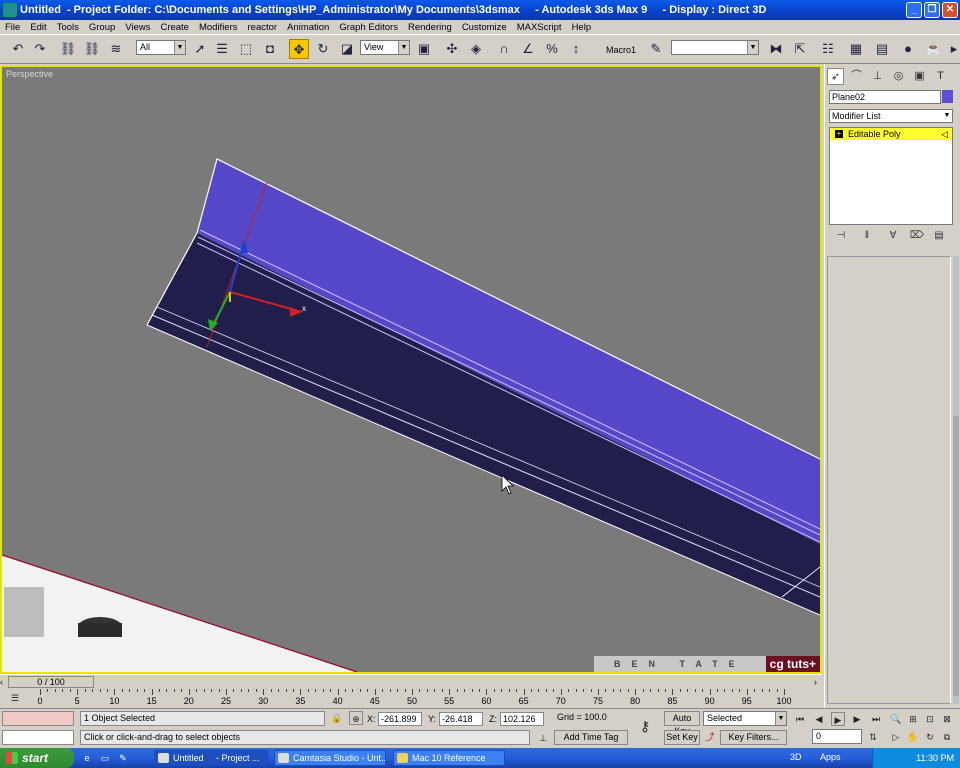  What do you see at coordinates (543, 738) in the screenshot?
I see `time-tag-icon: ⊥` at bounding box center [543, 738].